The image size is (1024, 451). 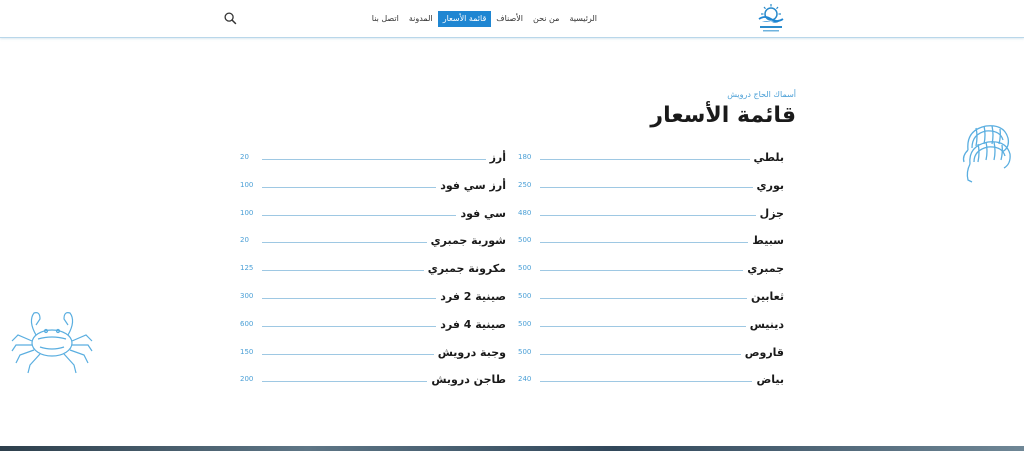 I want to click on shrimp-icon, so click(x=986, y=154).